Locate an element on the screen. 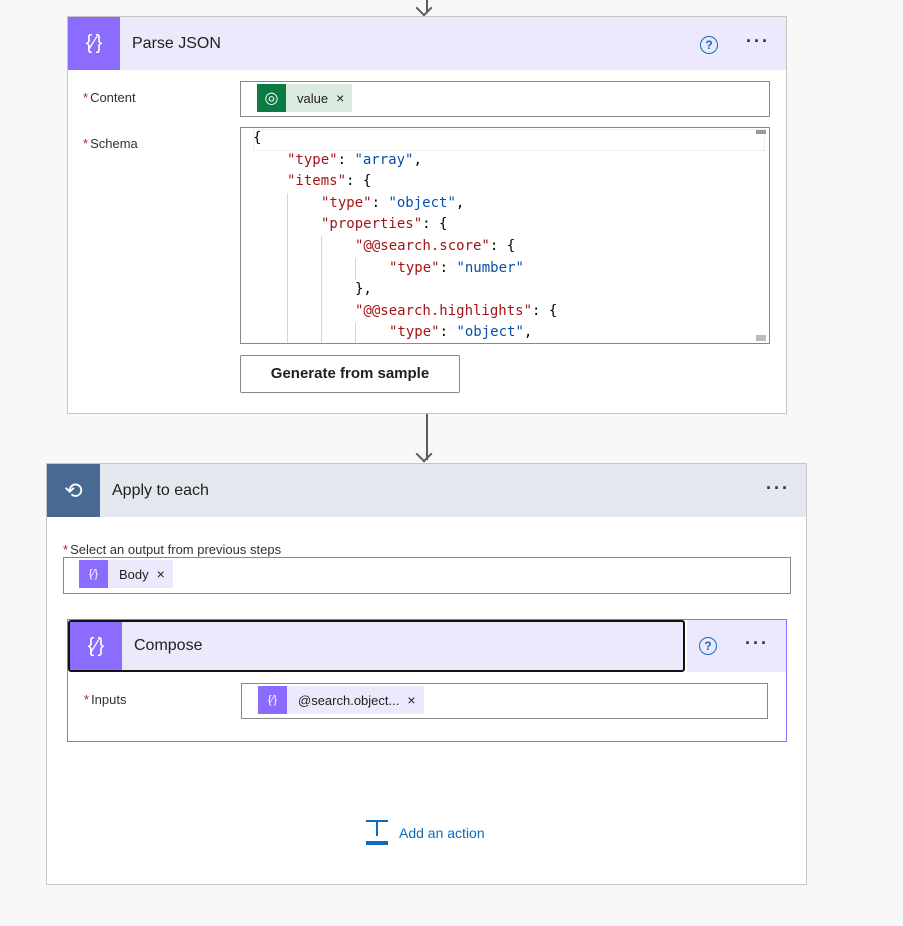  label-text: Schema is located at coordinates (114, 143).